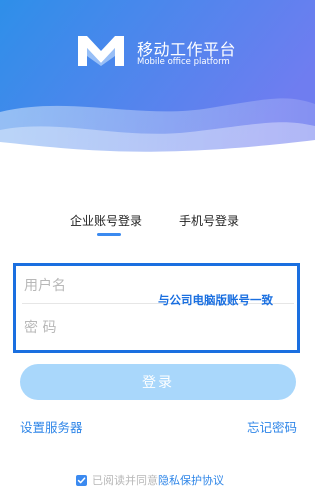 This screenshot has height=500, width=320. Describe the element at coordinates (125, 480) in the screenshot. I see `agreement-text: 已阅读并同意` at that location.